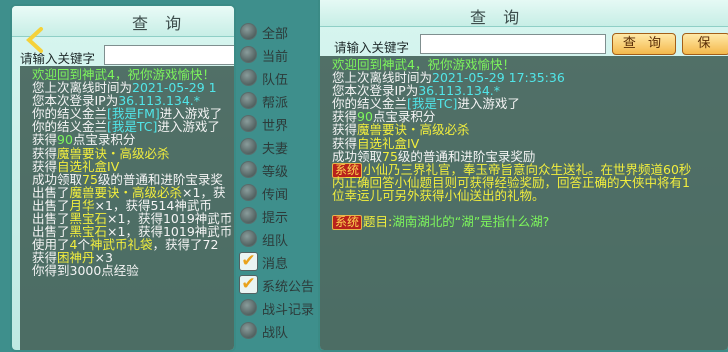  I want to click on channel-item: 全部, so click(276, 32).